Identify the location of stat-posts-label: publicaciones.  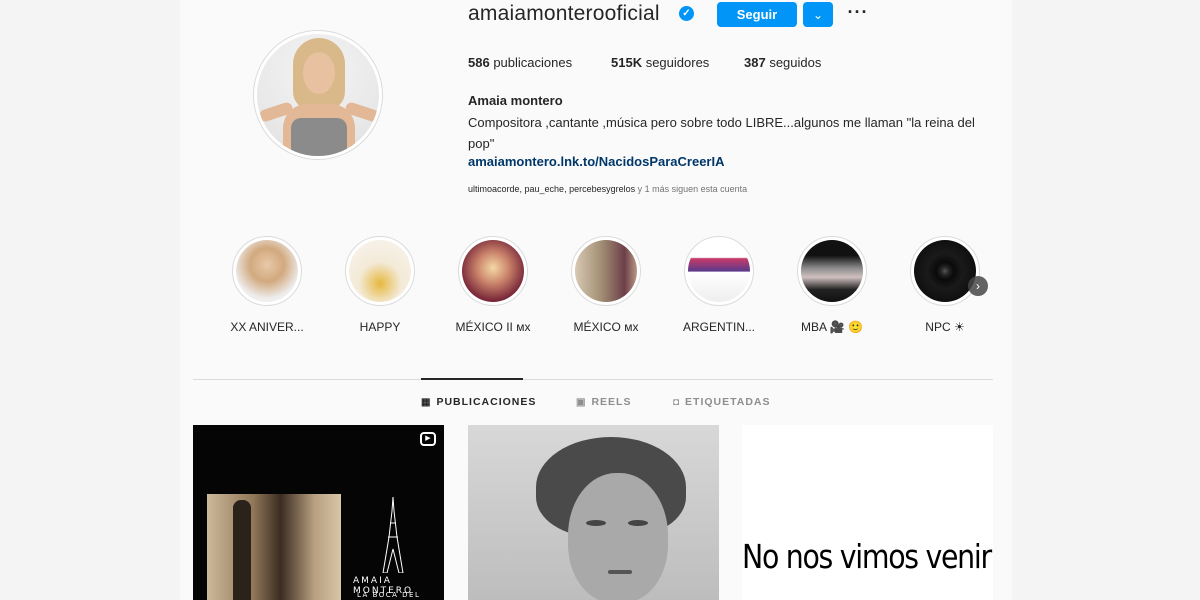
(533, 62).